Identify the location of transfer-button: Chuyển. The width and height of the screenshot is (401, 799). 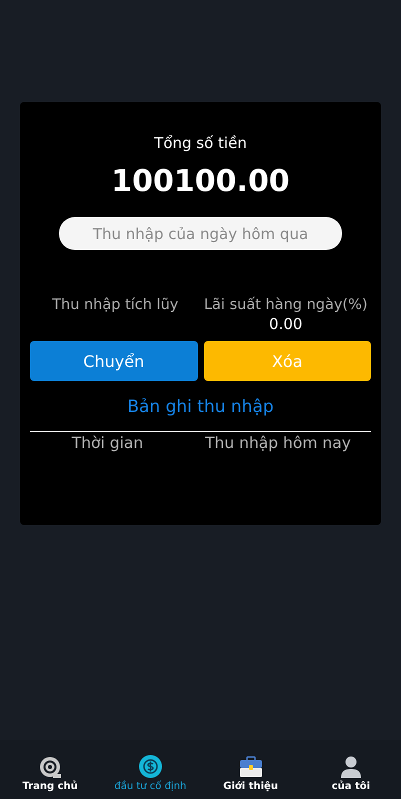
(114, 361).